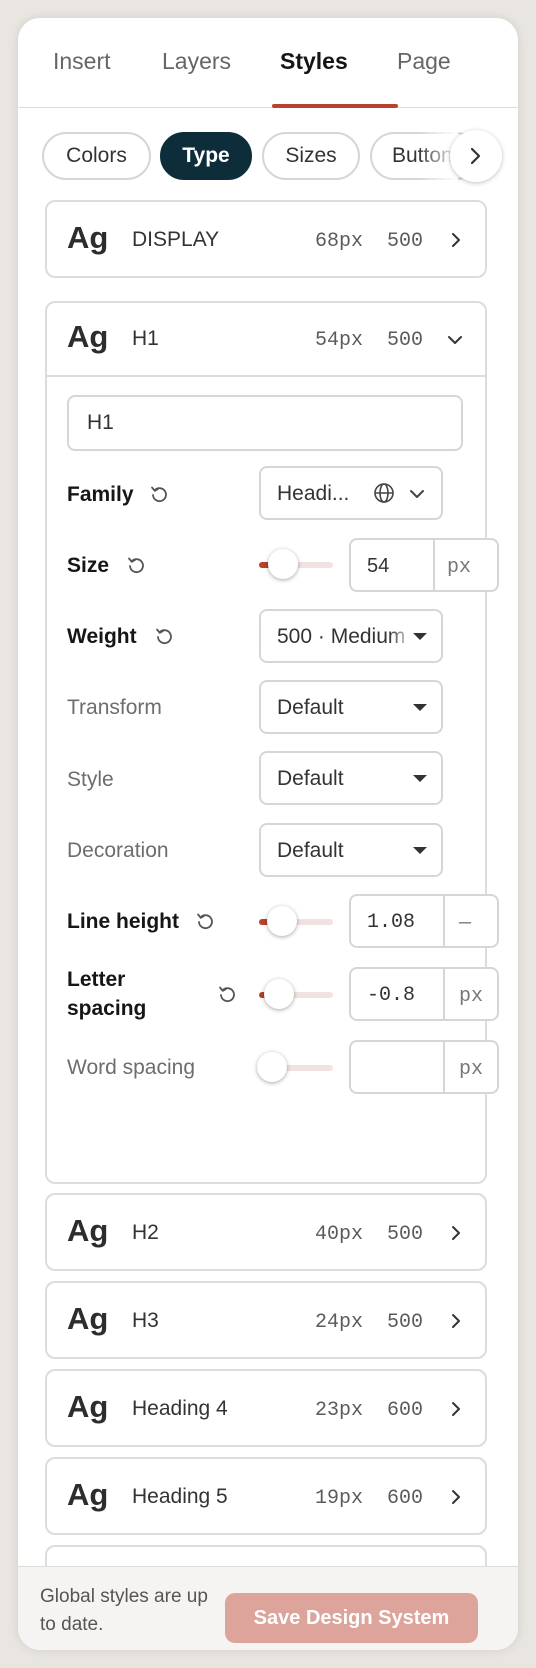 This screenshot has width=536, height=1668. What do you see at coordinates (114, 707) in the screenshot?
I see `transform-label: Transform` at bounding box center [114, 707].